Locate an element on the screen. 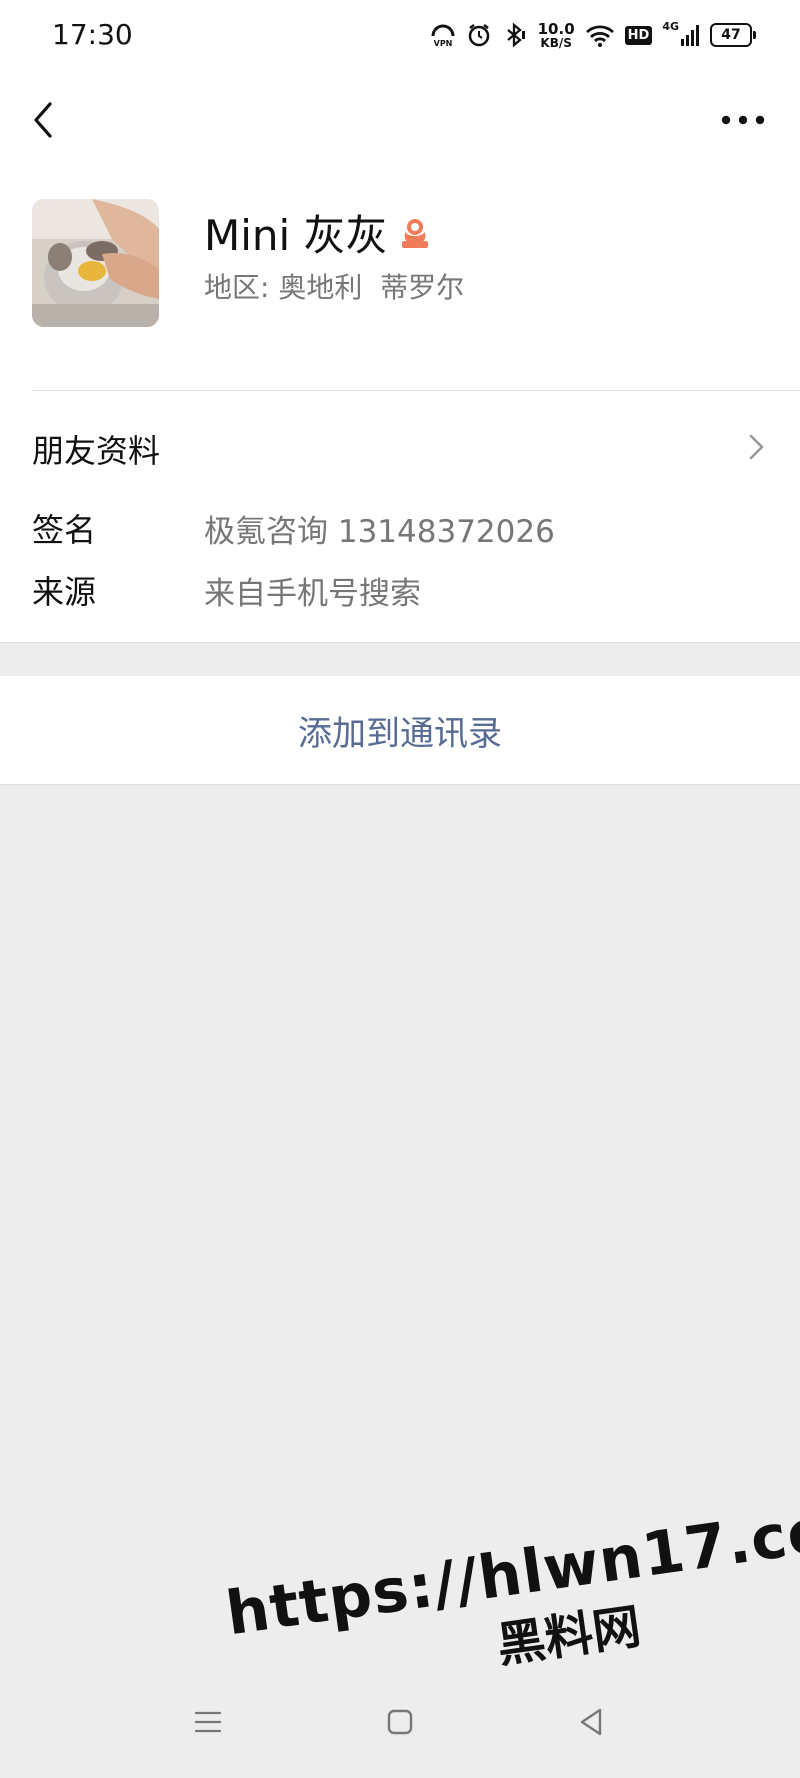  header-divider is located at coordinates (416, 390).